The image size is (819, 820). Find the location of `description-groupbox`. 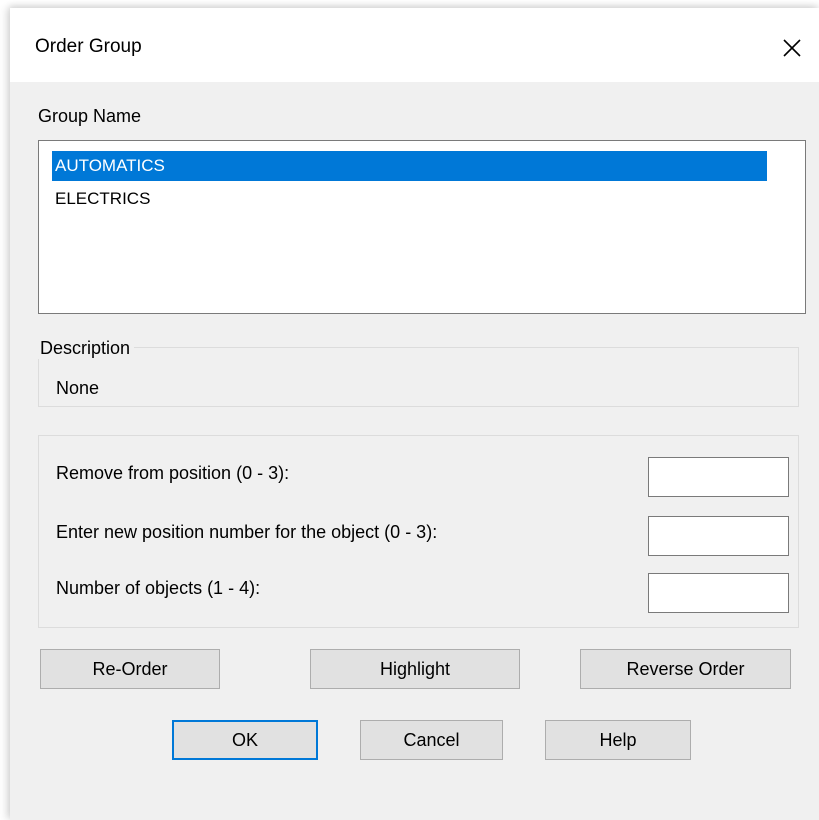

description-groupbox is located at coordinates (418, 377).